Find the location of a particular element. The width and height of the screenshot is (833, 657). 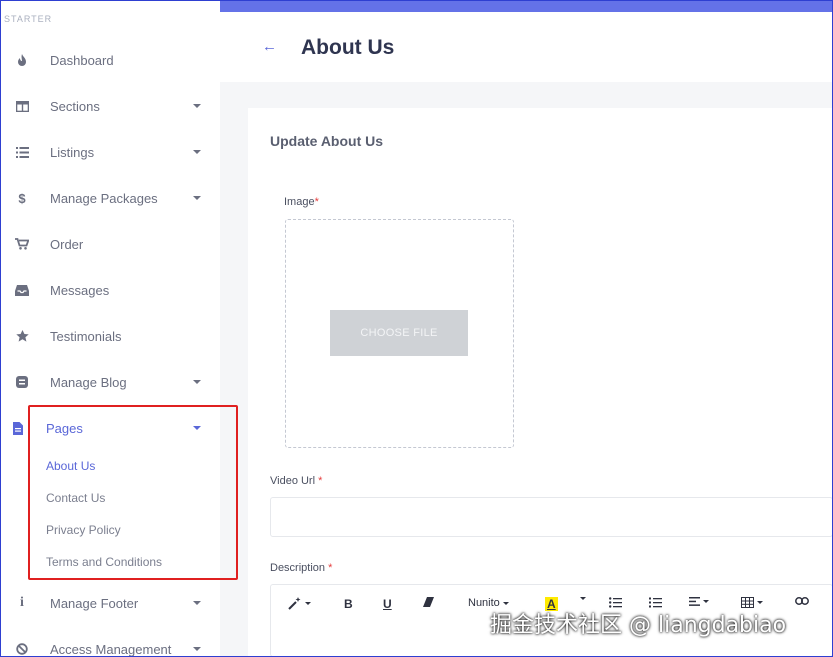

sidebar-item-testimonials: Testimonials is located at coordinates (110, 336).